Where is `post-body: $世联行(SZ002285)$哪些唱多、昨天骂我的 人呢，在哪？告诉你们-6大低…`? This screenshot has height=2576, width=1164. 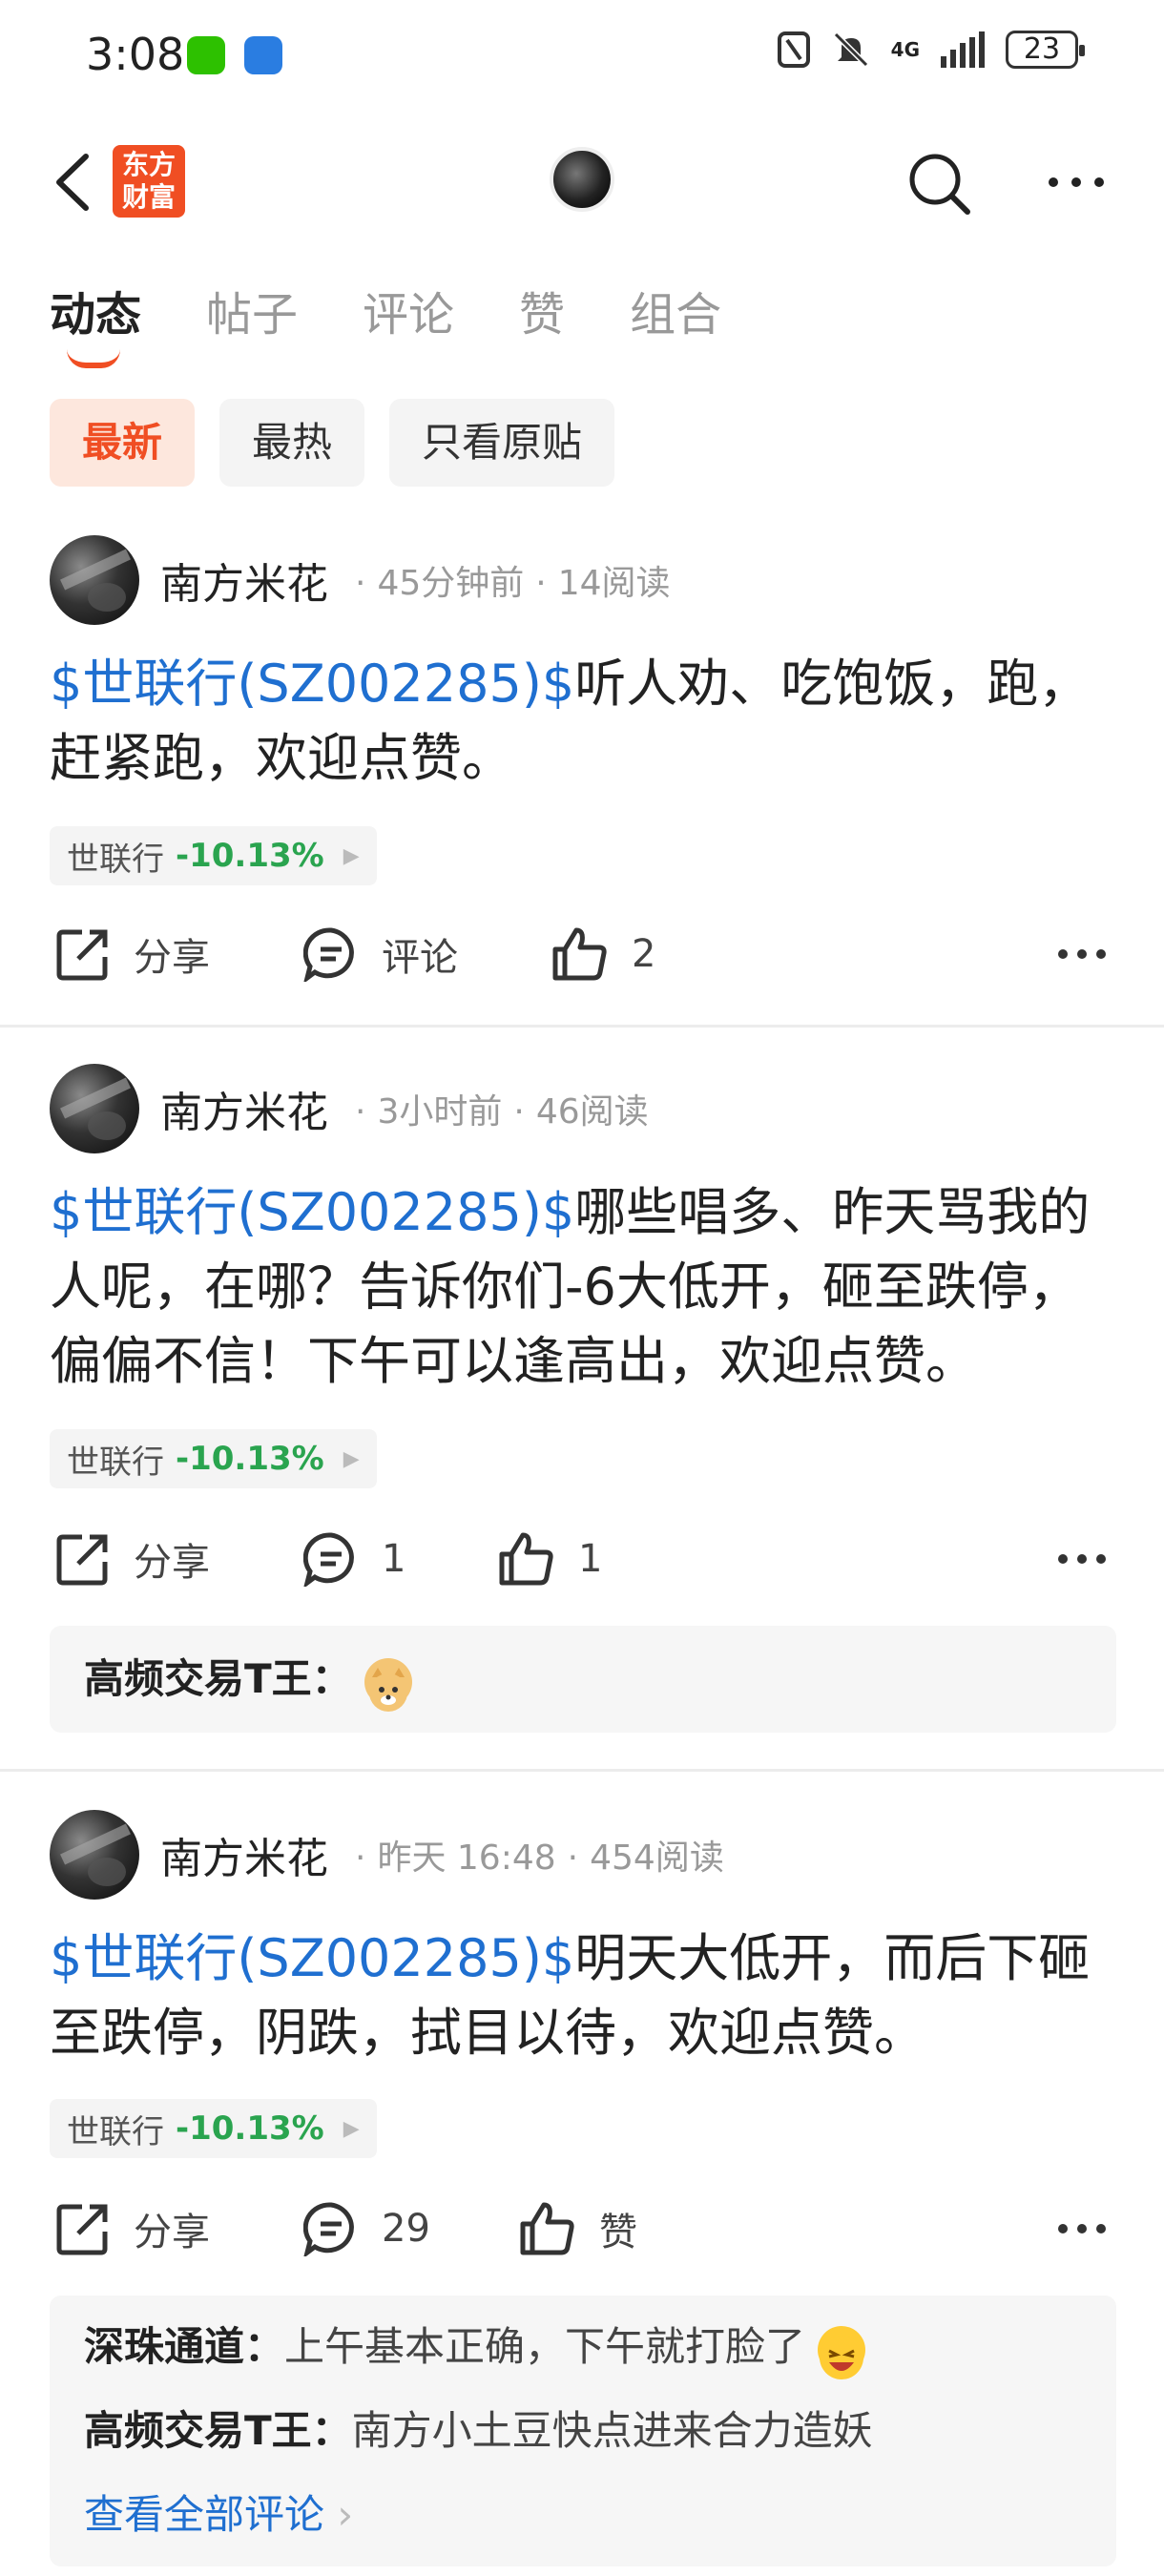 post-body: $世联行(SZ002285)$哪些唱多、昨天骂我的 人呢，在哪？告诉你们-6大低… is located at coordinates (584, 1287).